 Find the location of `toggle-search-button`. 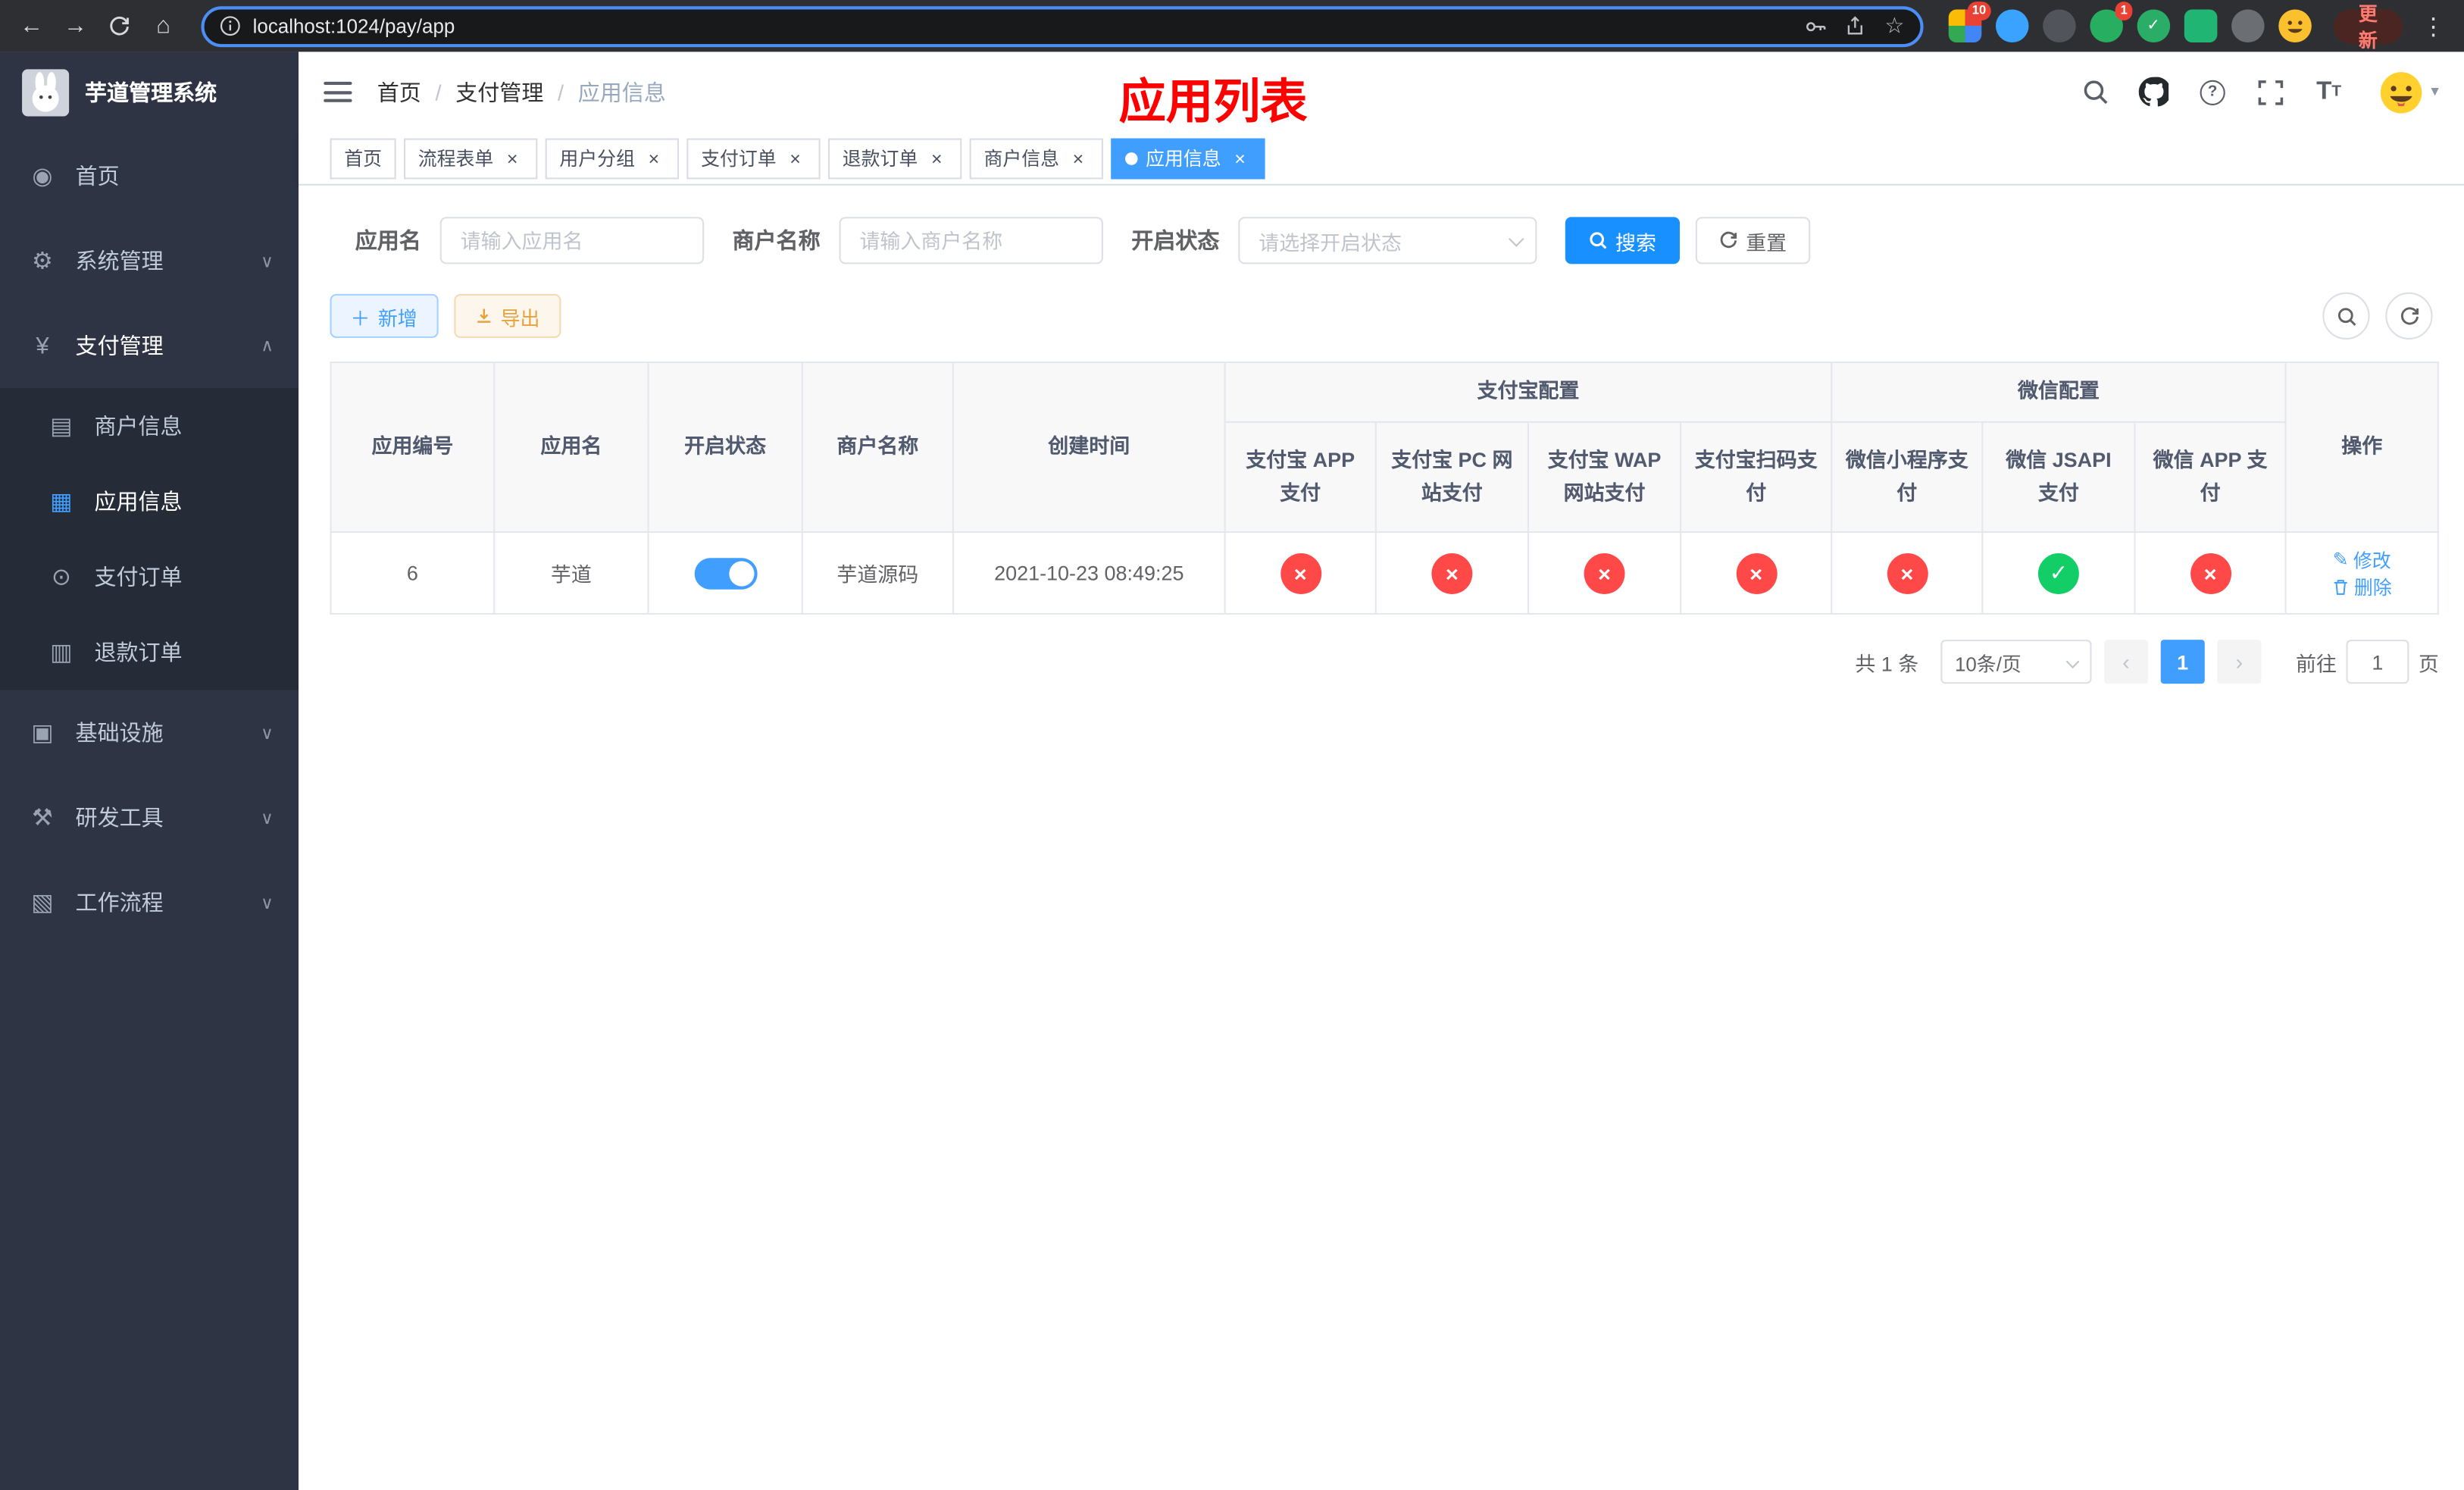

toggle-search-button is located at coordinates (2346, 316).